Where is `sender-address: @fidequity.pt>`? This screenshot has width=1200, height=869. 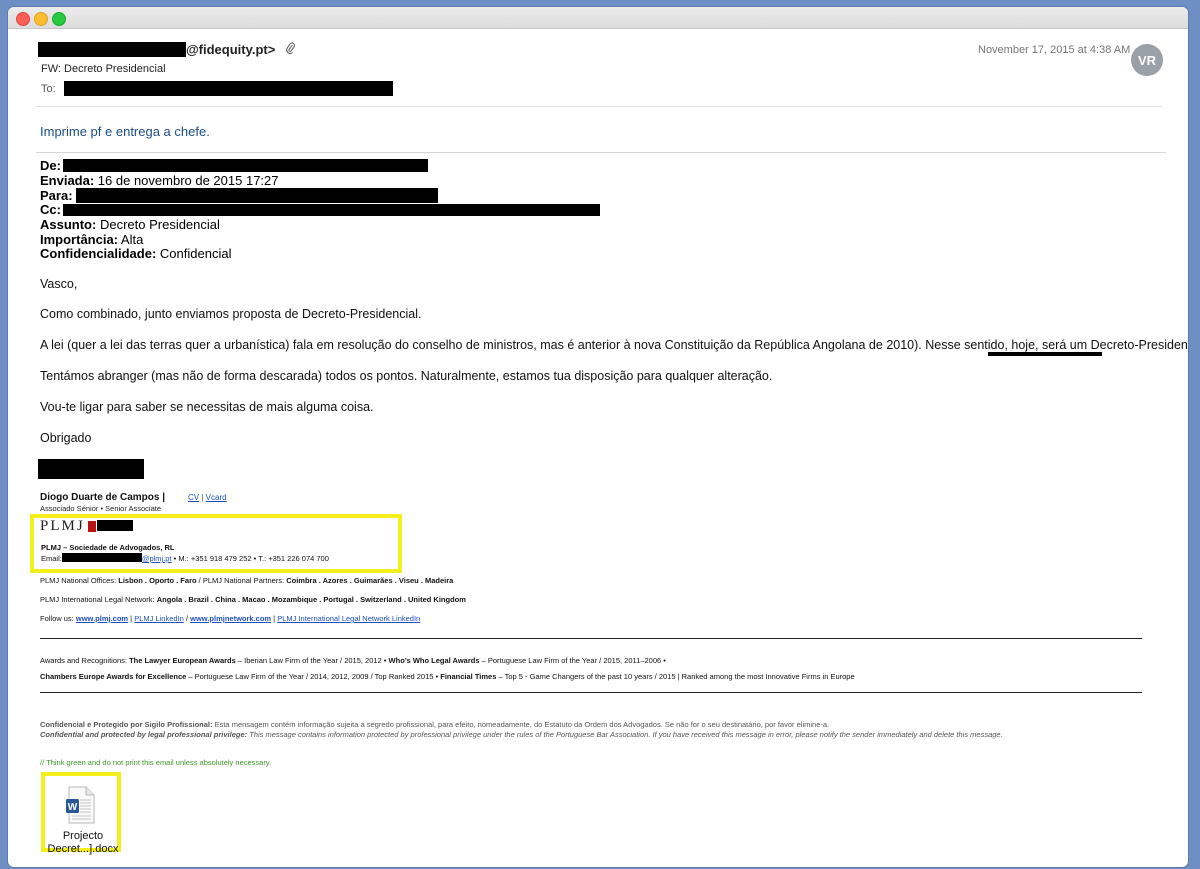
sender-address: @fidequity.pt> is located at coordinates (230, 49).